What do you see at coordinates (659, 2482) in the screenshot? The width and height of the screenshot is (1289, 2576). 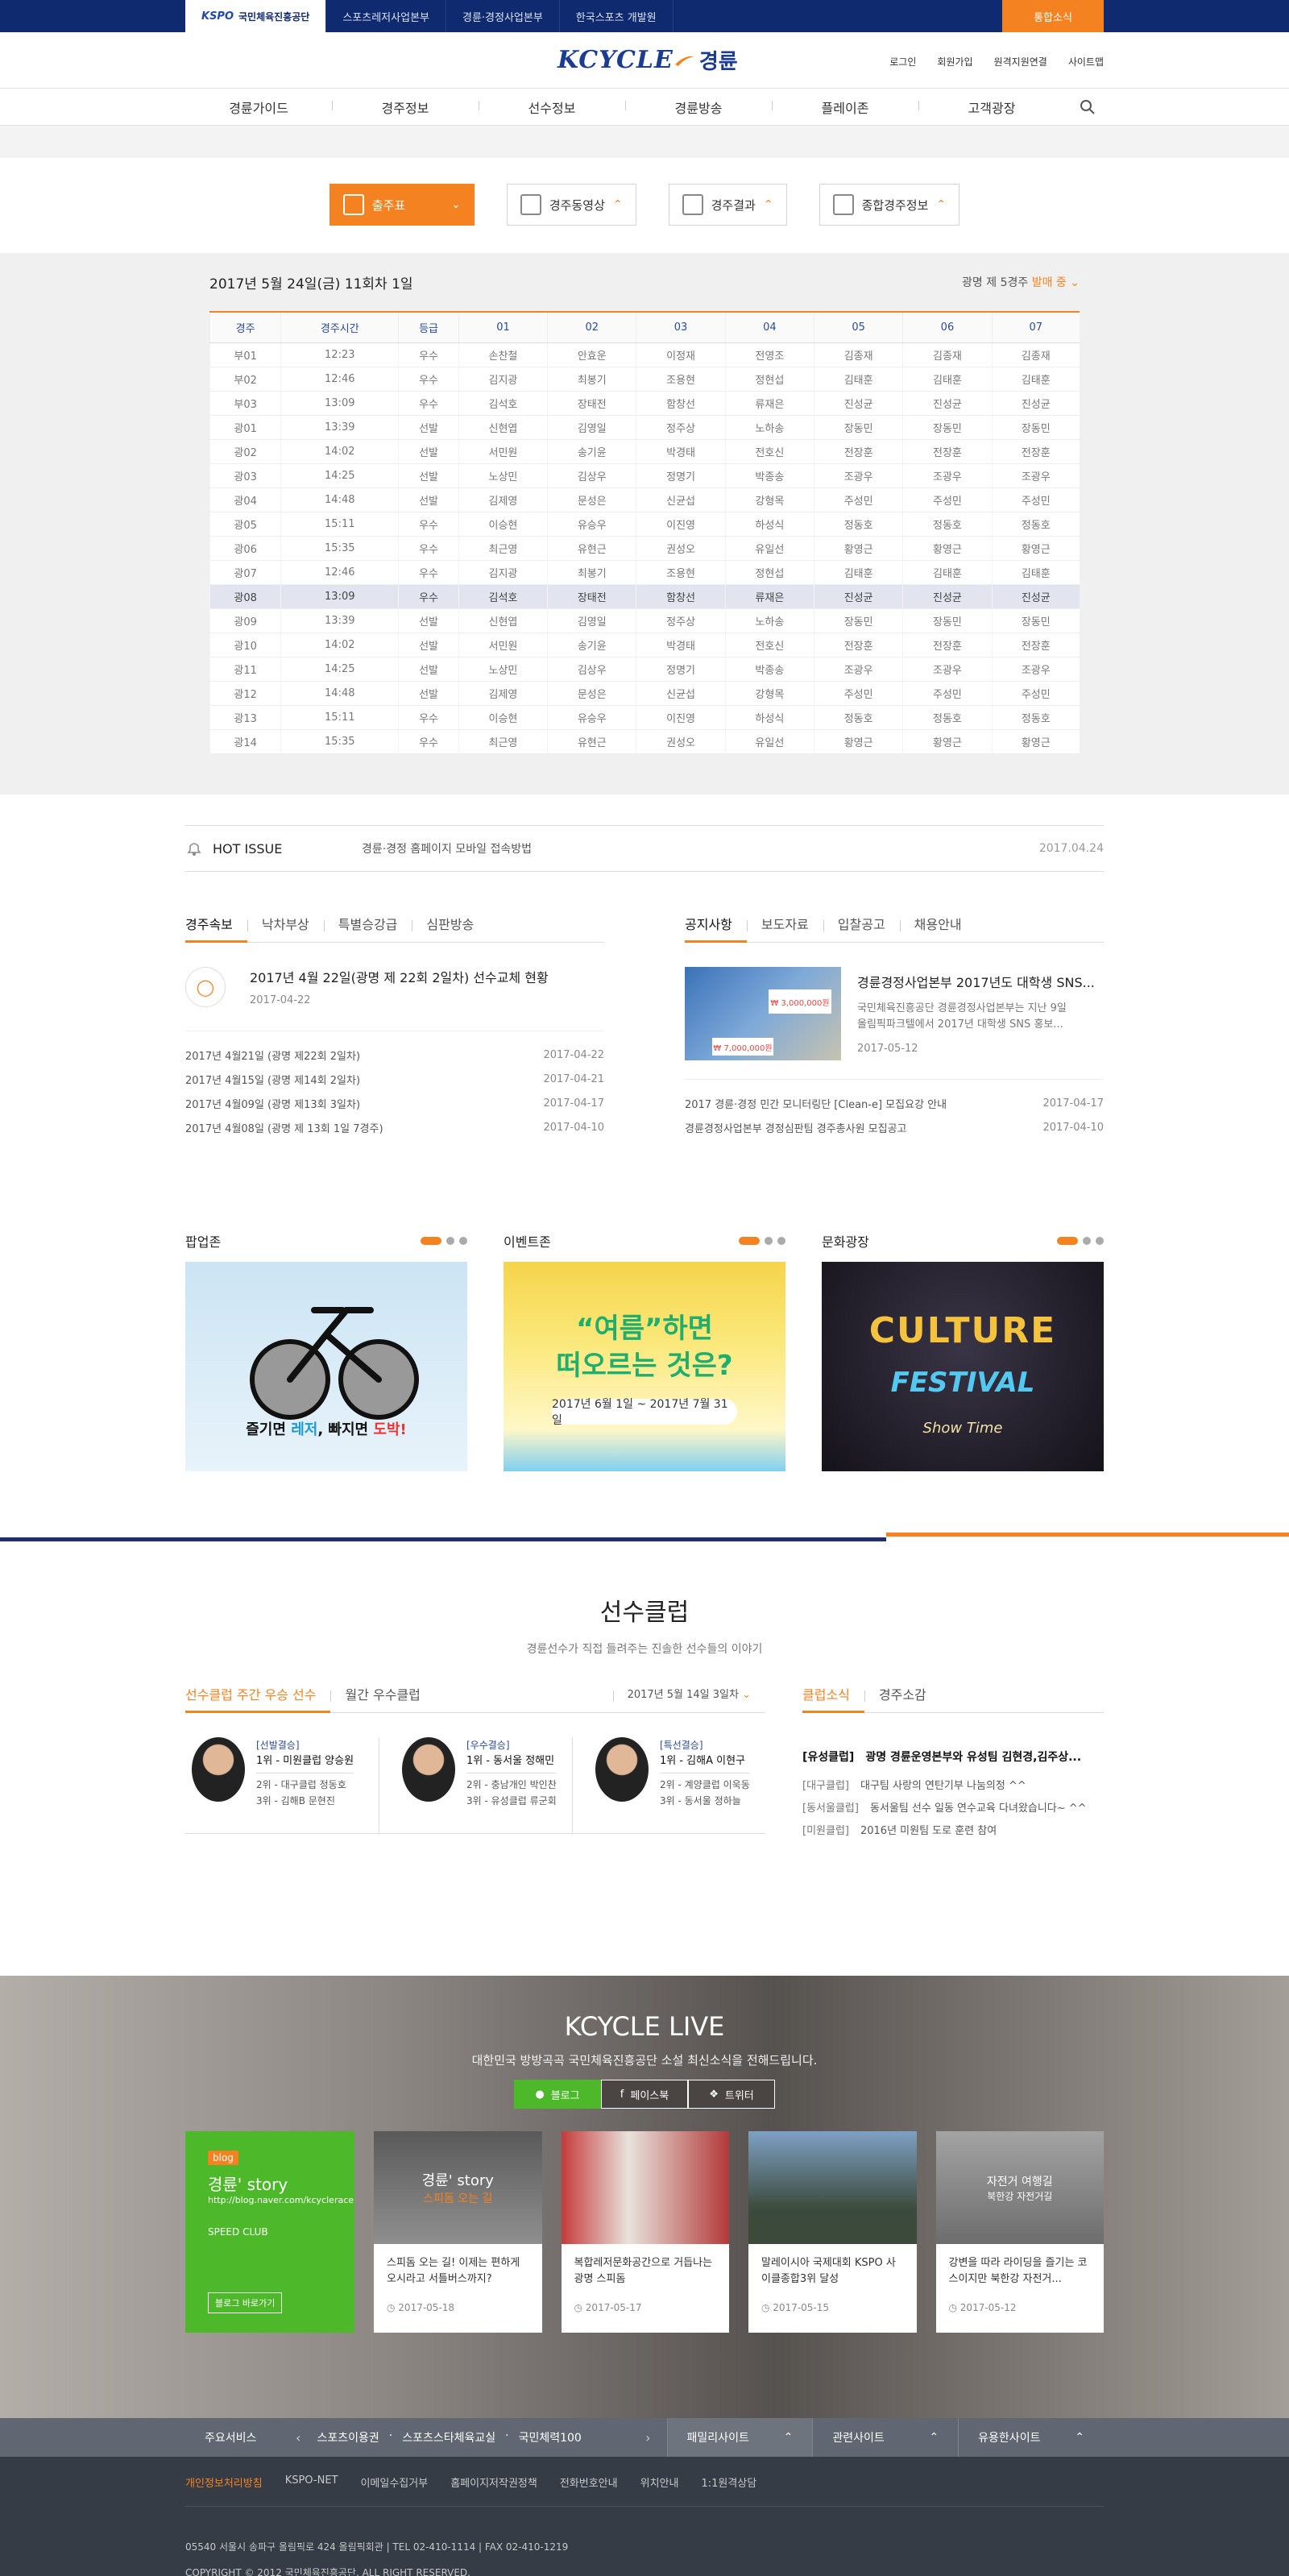 I see `location-link: 위치안내` at bounding box center [659, 2482].